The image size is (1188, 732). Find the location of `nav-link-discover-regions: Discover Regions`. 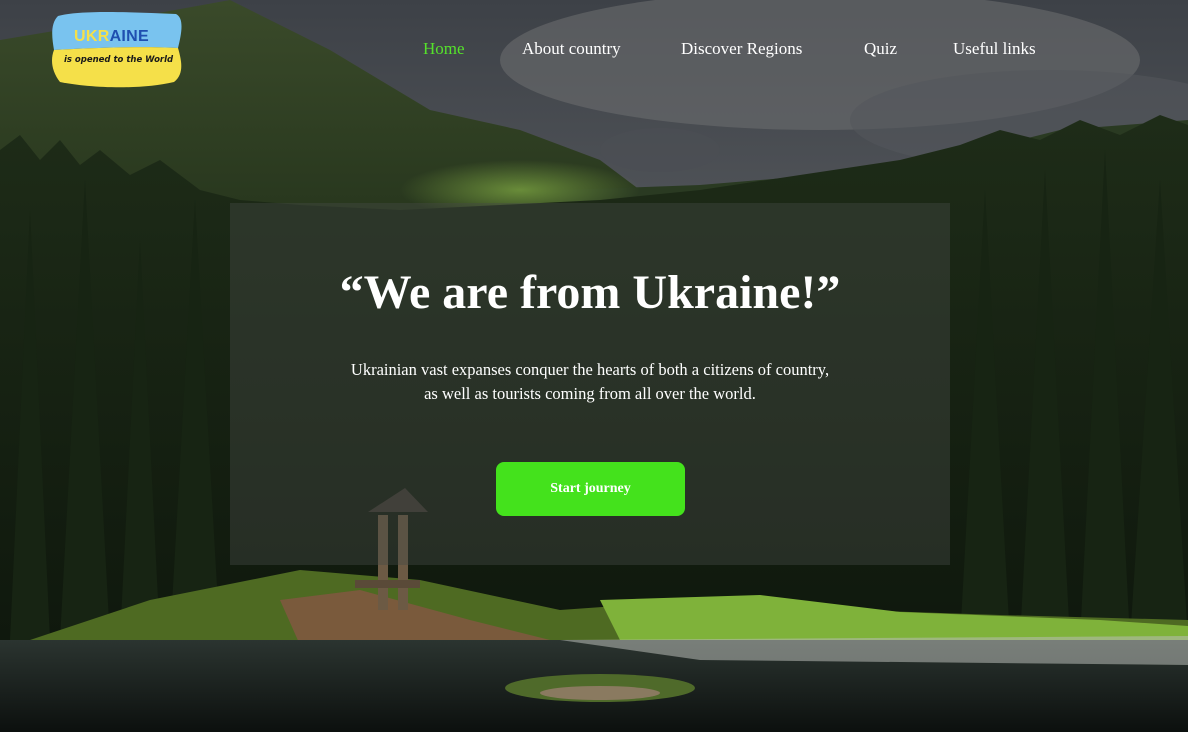

nav-link-discover-regions: Discover Regions is located at coordinates (741, 49).